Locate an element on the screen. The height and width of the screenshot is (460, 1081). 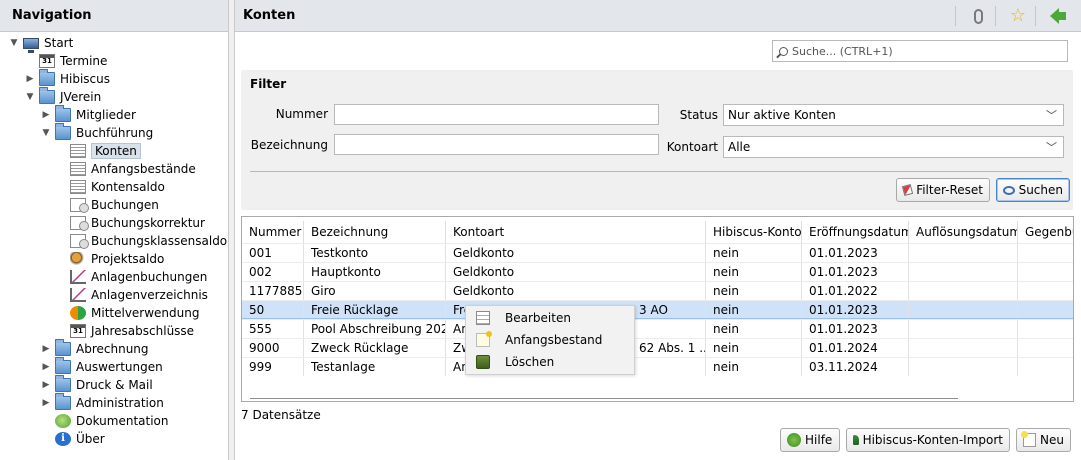
status-select: Nur aktive Konten ﹀ is located at coordinates (893, 115).